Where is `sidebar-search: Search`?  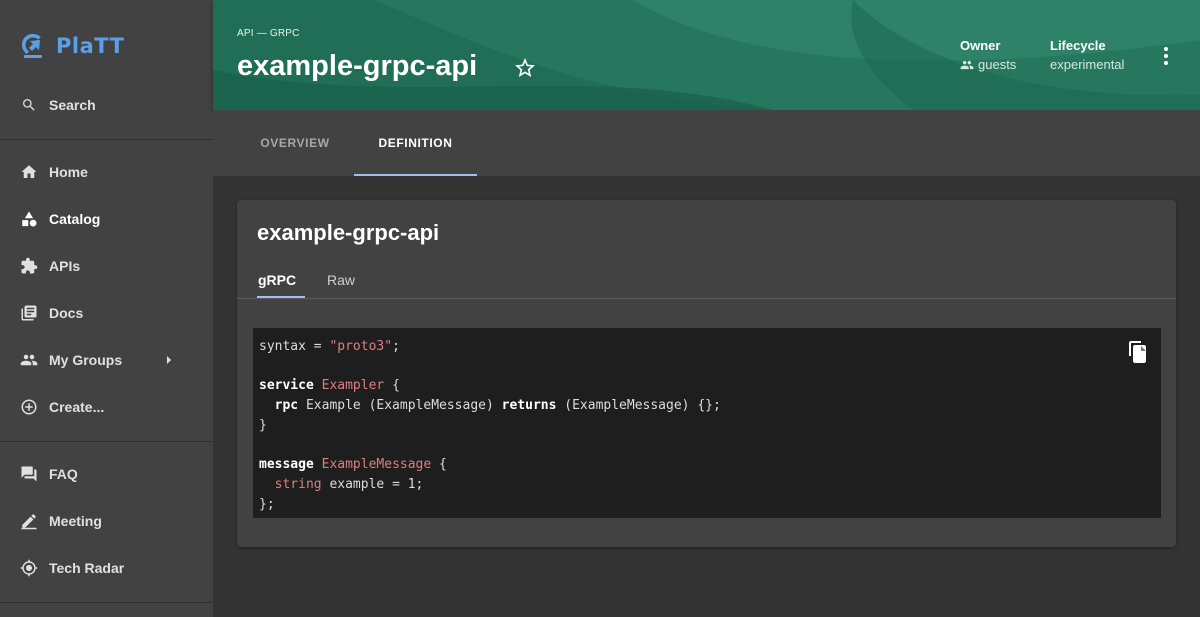 sidebar-search: Search is located at coordinates (106, 105).